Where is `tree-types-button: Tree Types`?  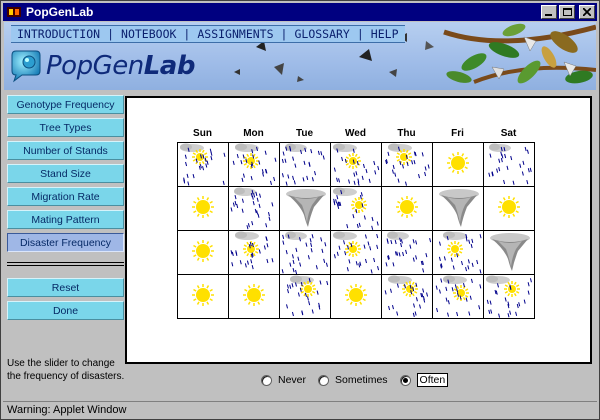 tree-types-button: Tree Types is located at coordinates (65, 127).